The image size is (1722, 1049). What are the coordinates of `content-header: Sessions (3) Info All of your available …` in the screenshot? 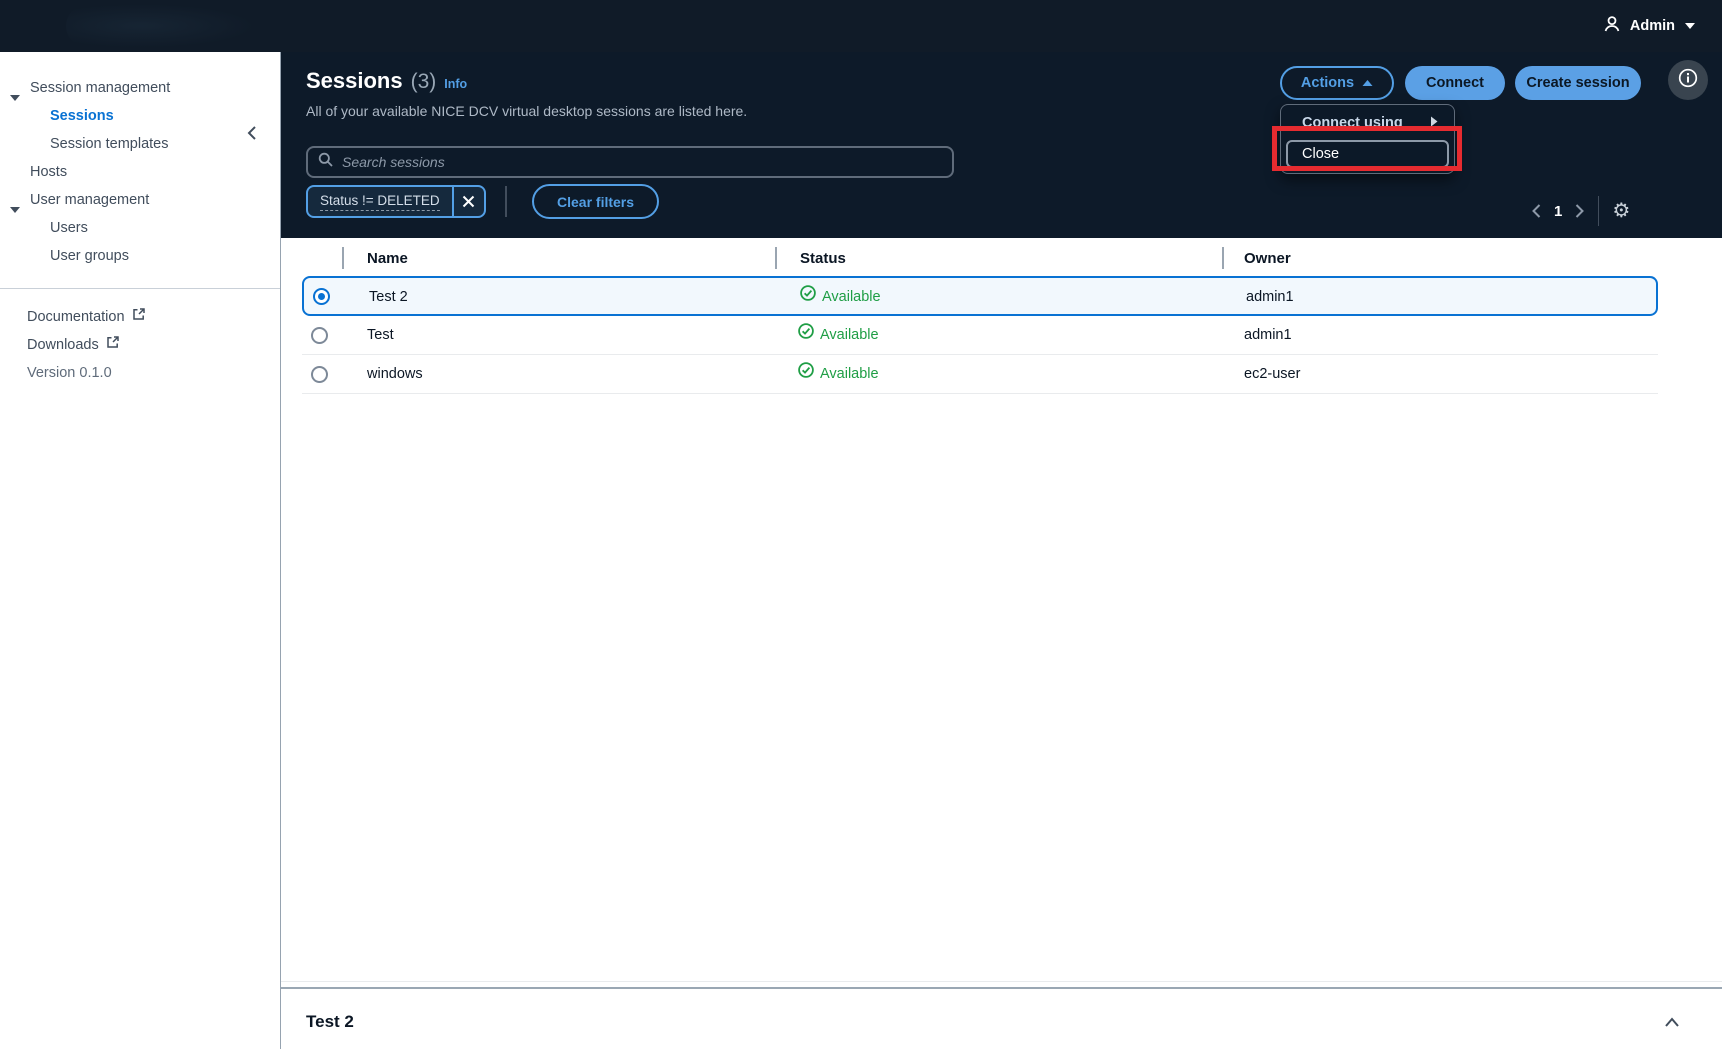 It's located at (1001, 145).